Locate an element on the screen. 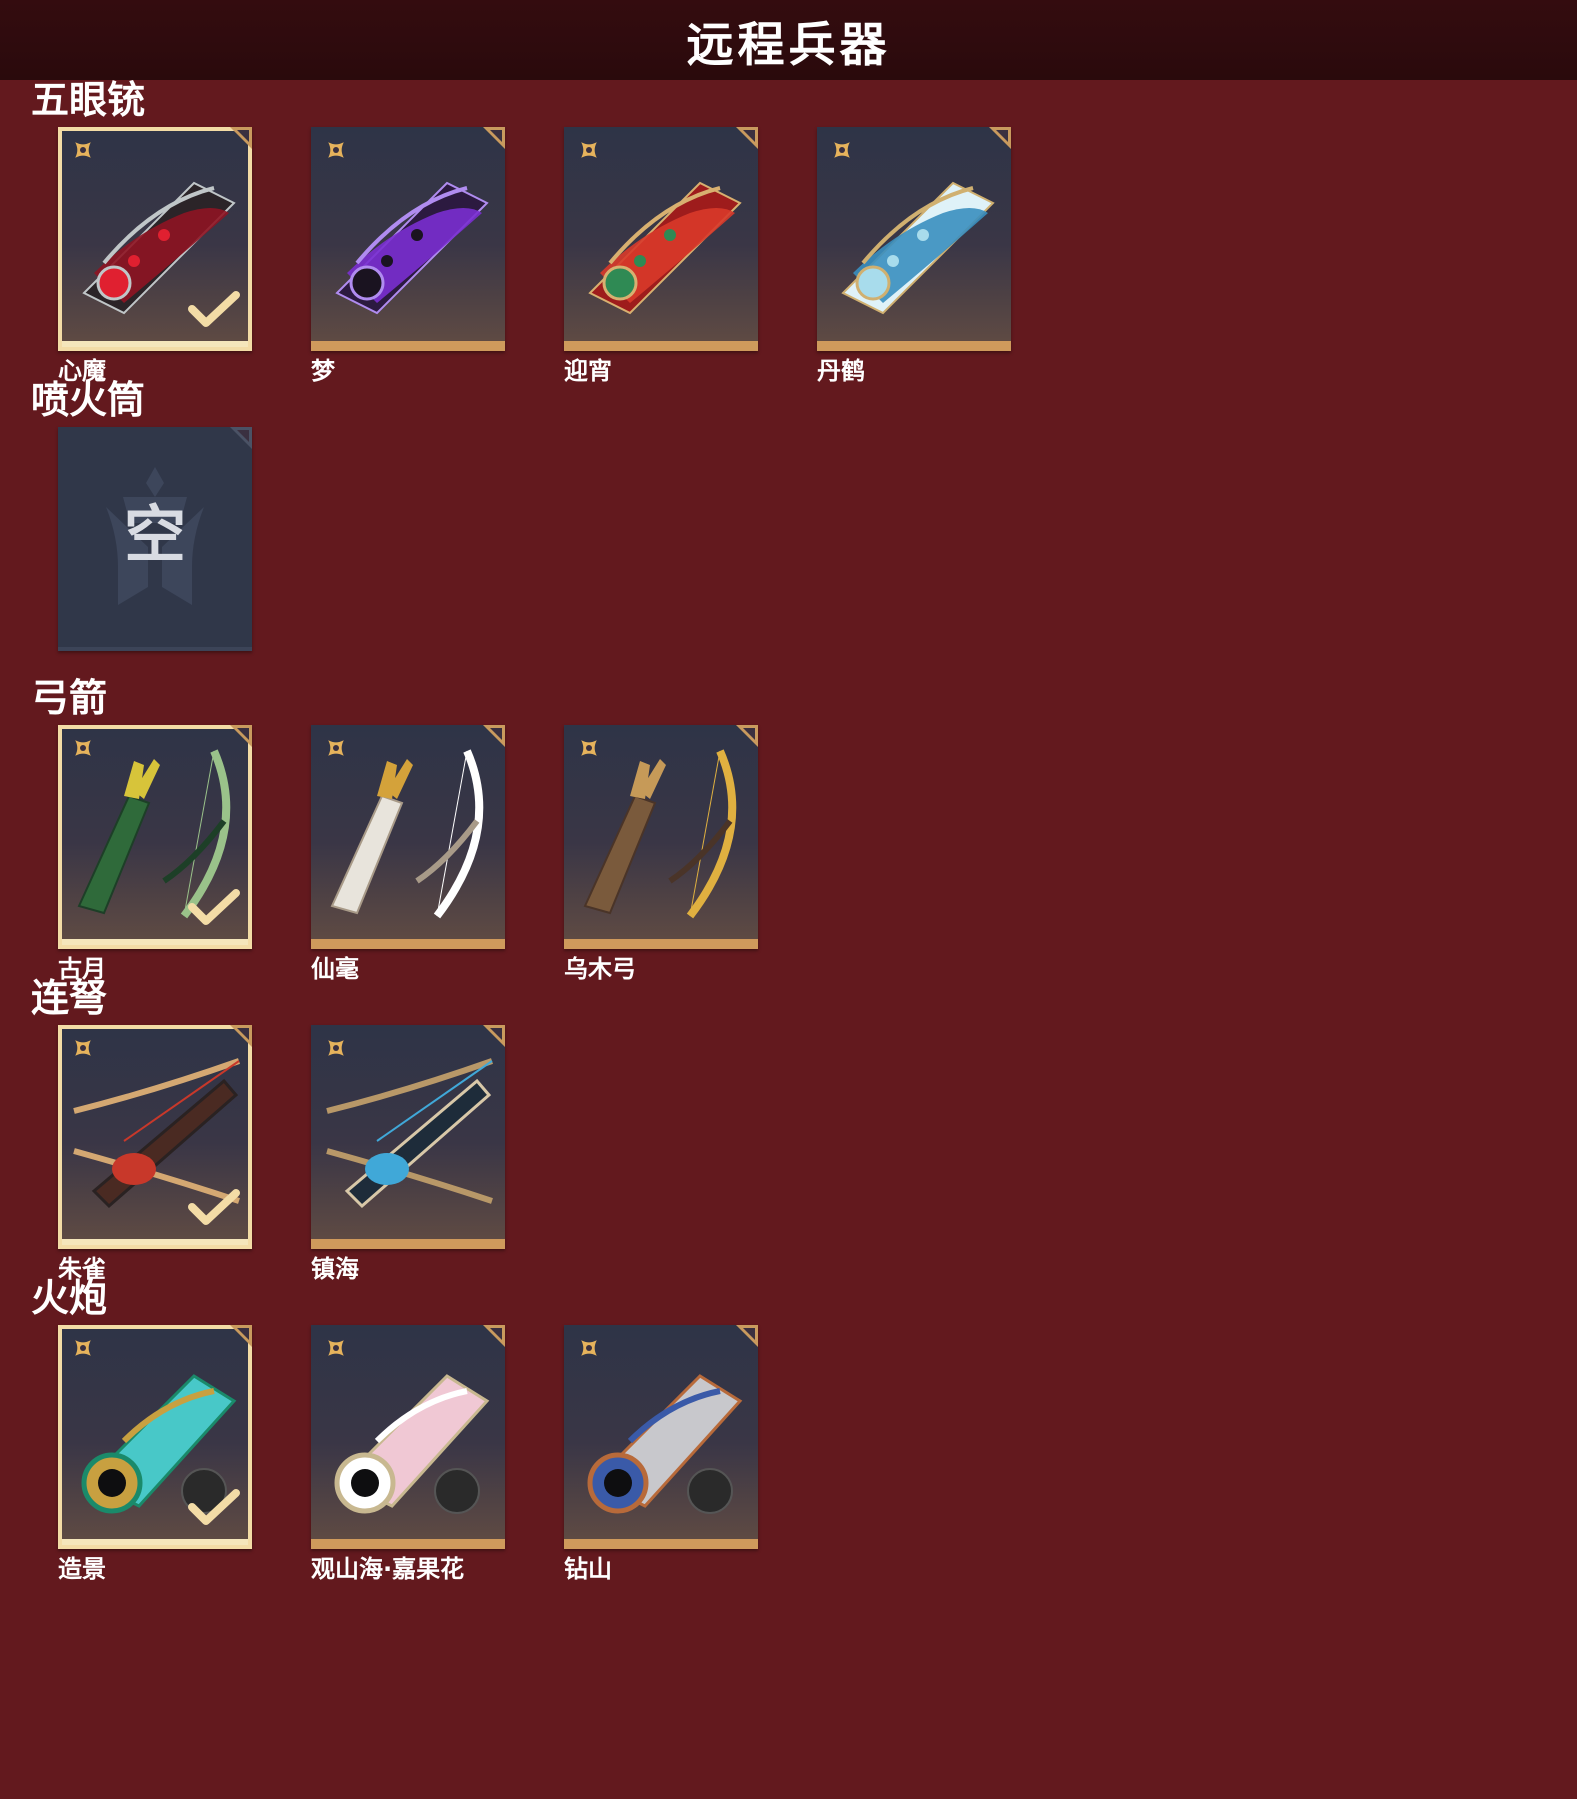 The image size is (1577, 1799). weapon-name: 乌木弓 is located at coordinates (600, 969).